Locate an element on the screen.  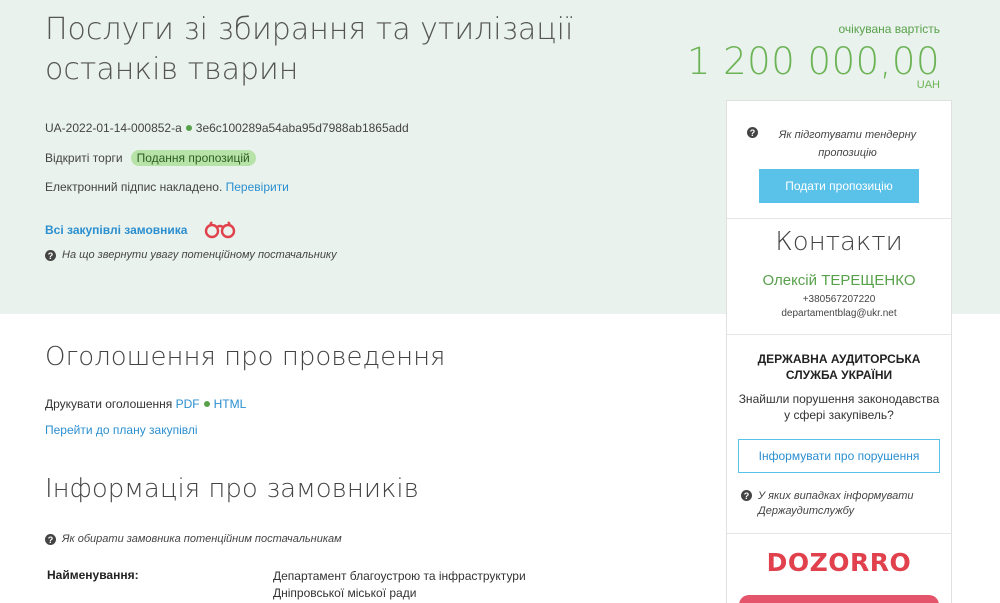
tender-id: UA-2022-01-14-000852-a is located at coordinates (113, 128).